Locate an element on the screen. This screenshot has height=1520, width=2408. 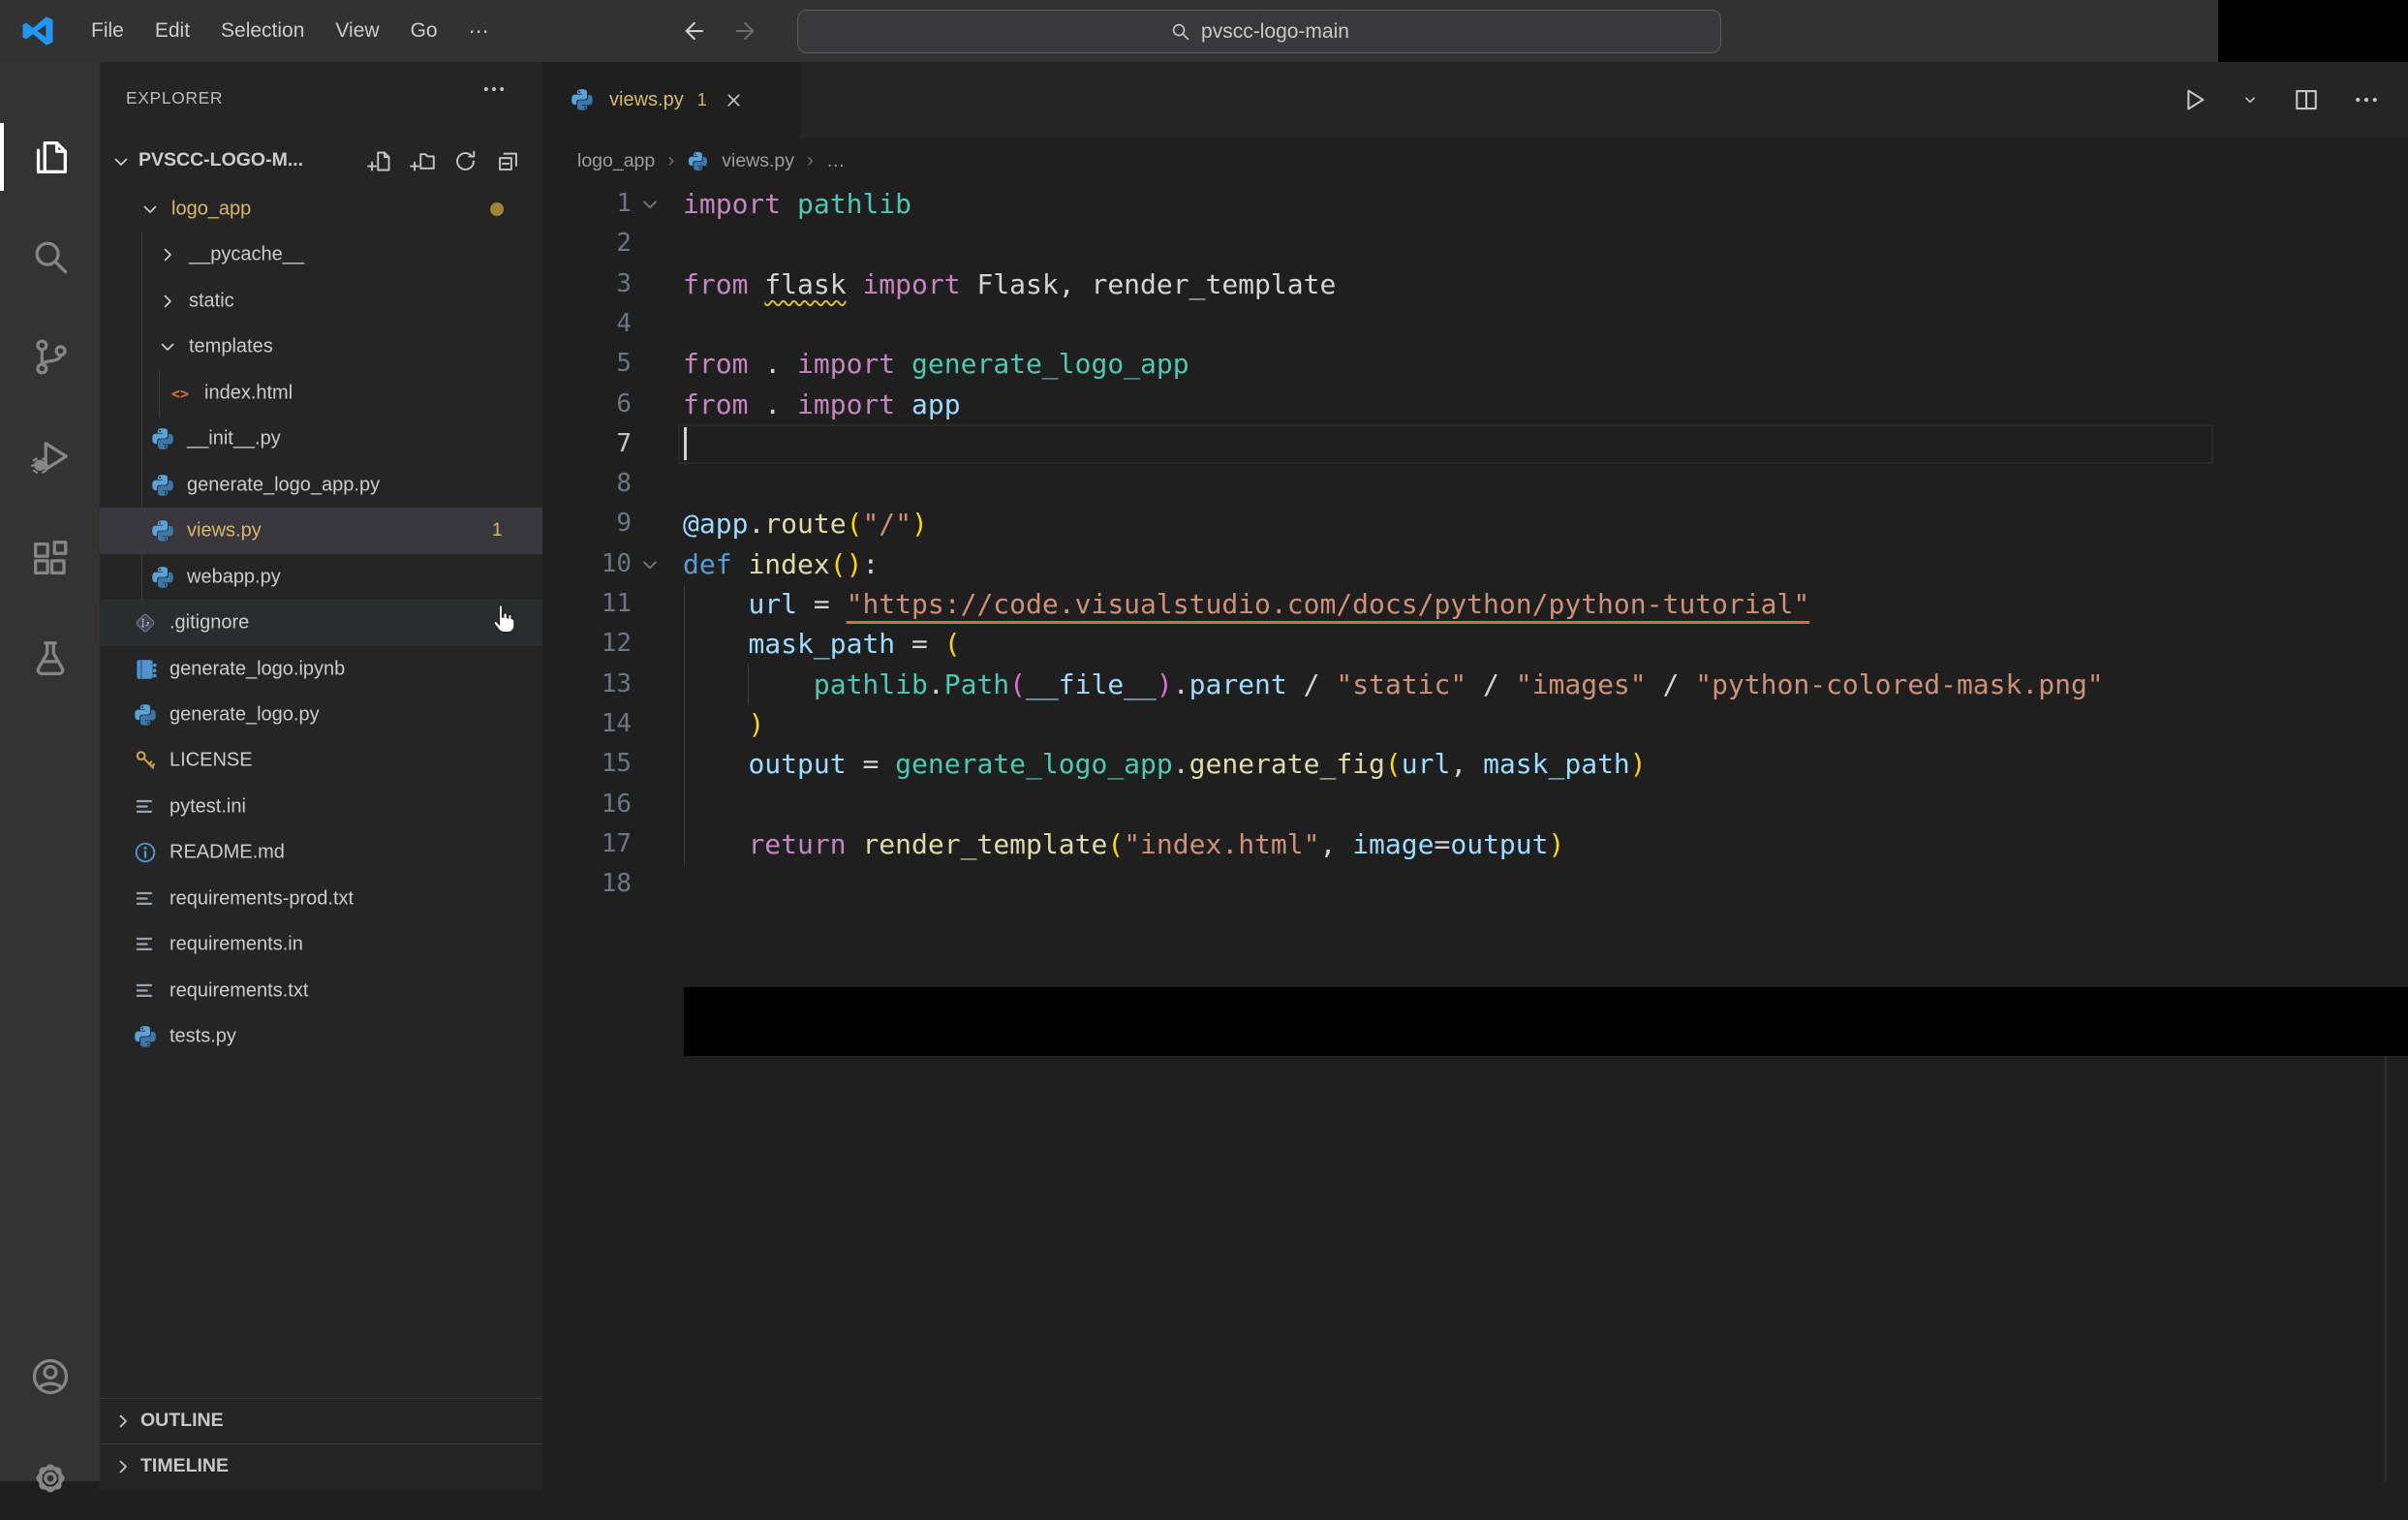
code-line-6: from . import app is located at coordinates (822, 405).